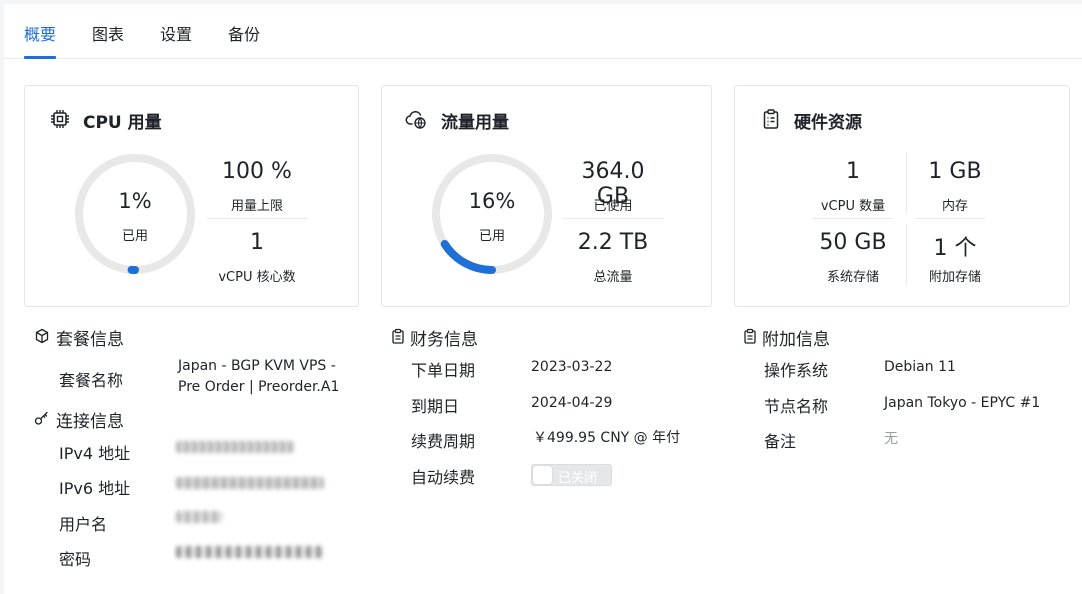 The width and height of the screenshot is (1082, 594). What do you see at coordinates (257, 277) in the screenshot?
I see `cpu-cores-label: vCPU 核心数` at bounding box center [257, 277].